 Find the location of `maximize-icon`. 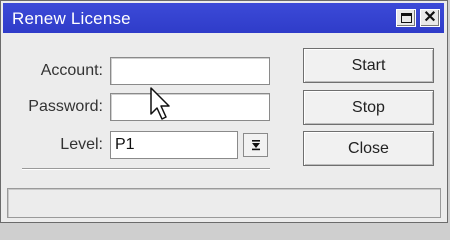

maximize-icon is located at coordinates (406, 18).